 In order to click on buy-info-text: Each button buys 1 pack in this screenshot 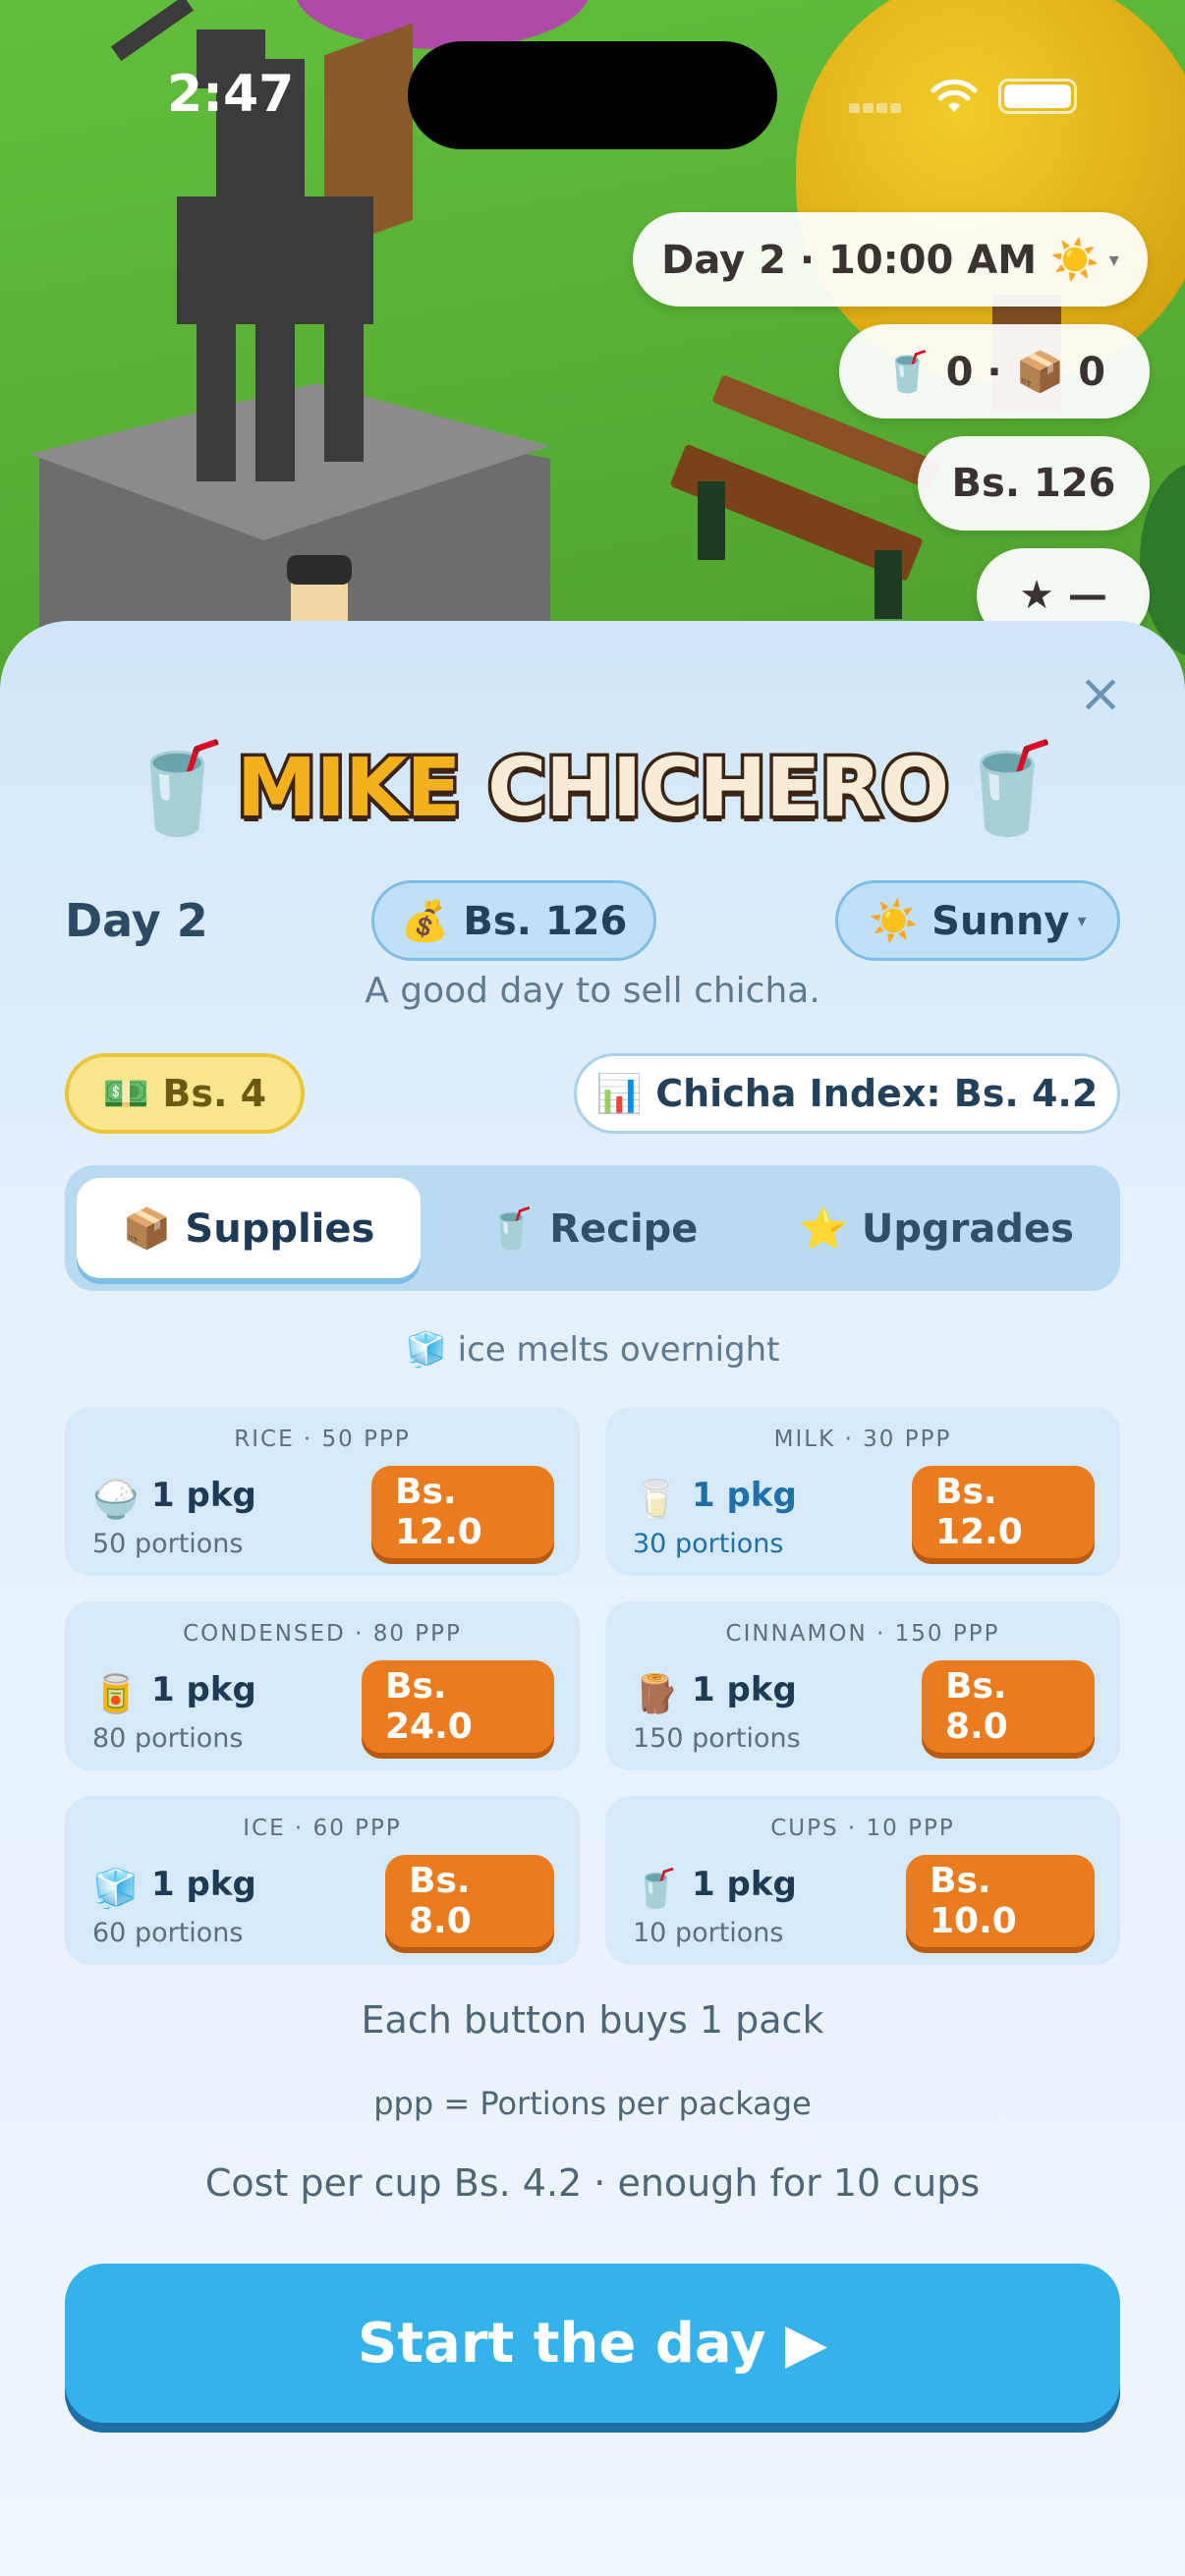, I will do `click(592, 2020)`.